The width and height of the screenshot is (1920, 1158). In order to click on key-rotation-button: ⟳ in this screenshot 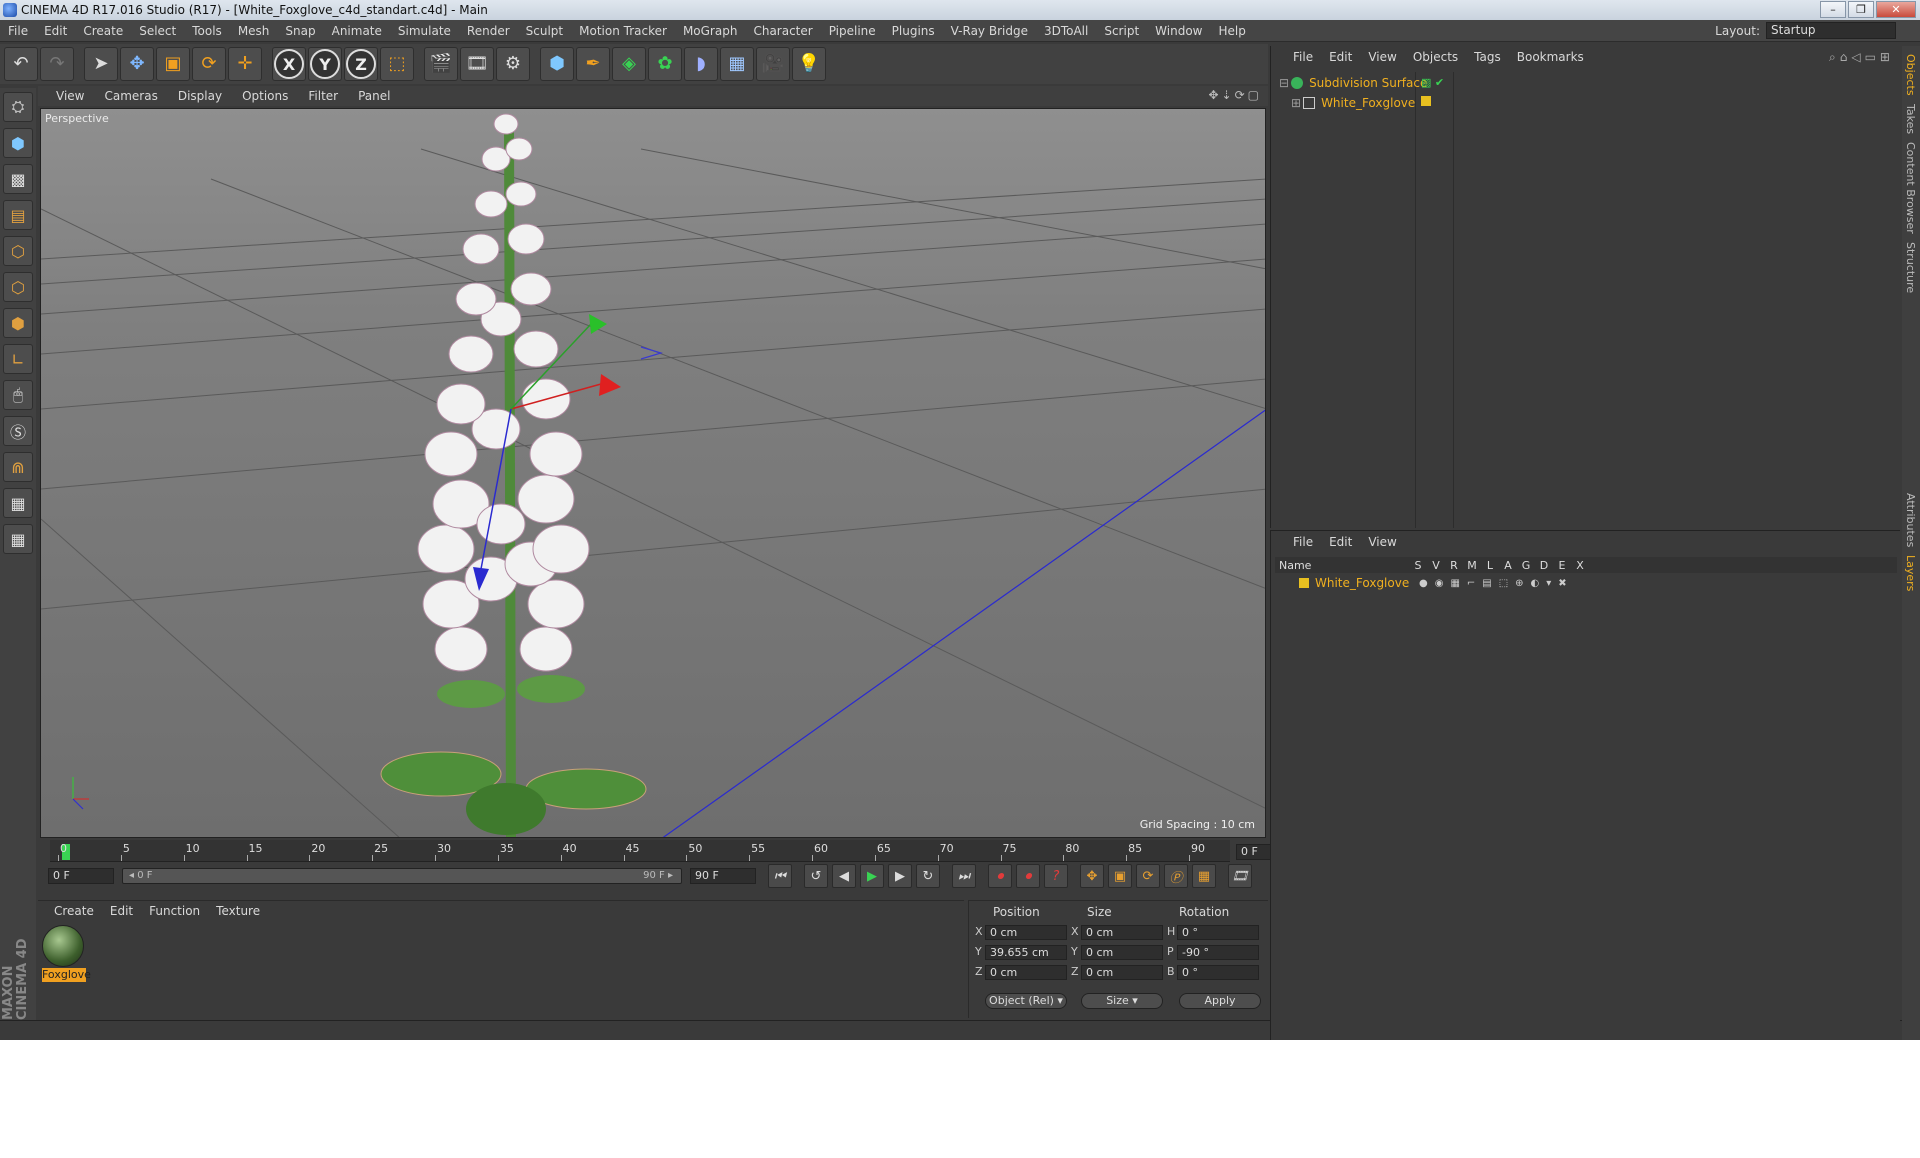, I will do `click(1148, 876)`.